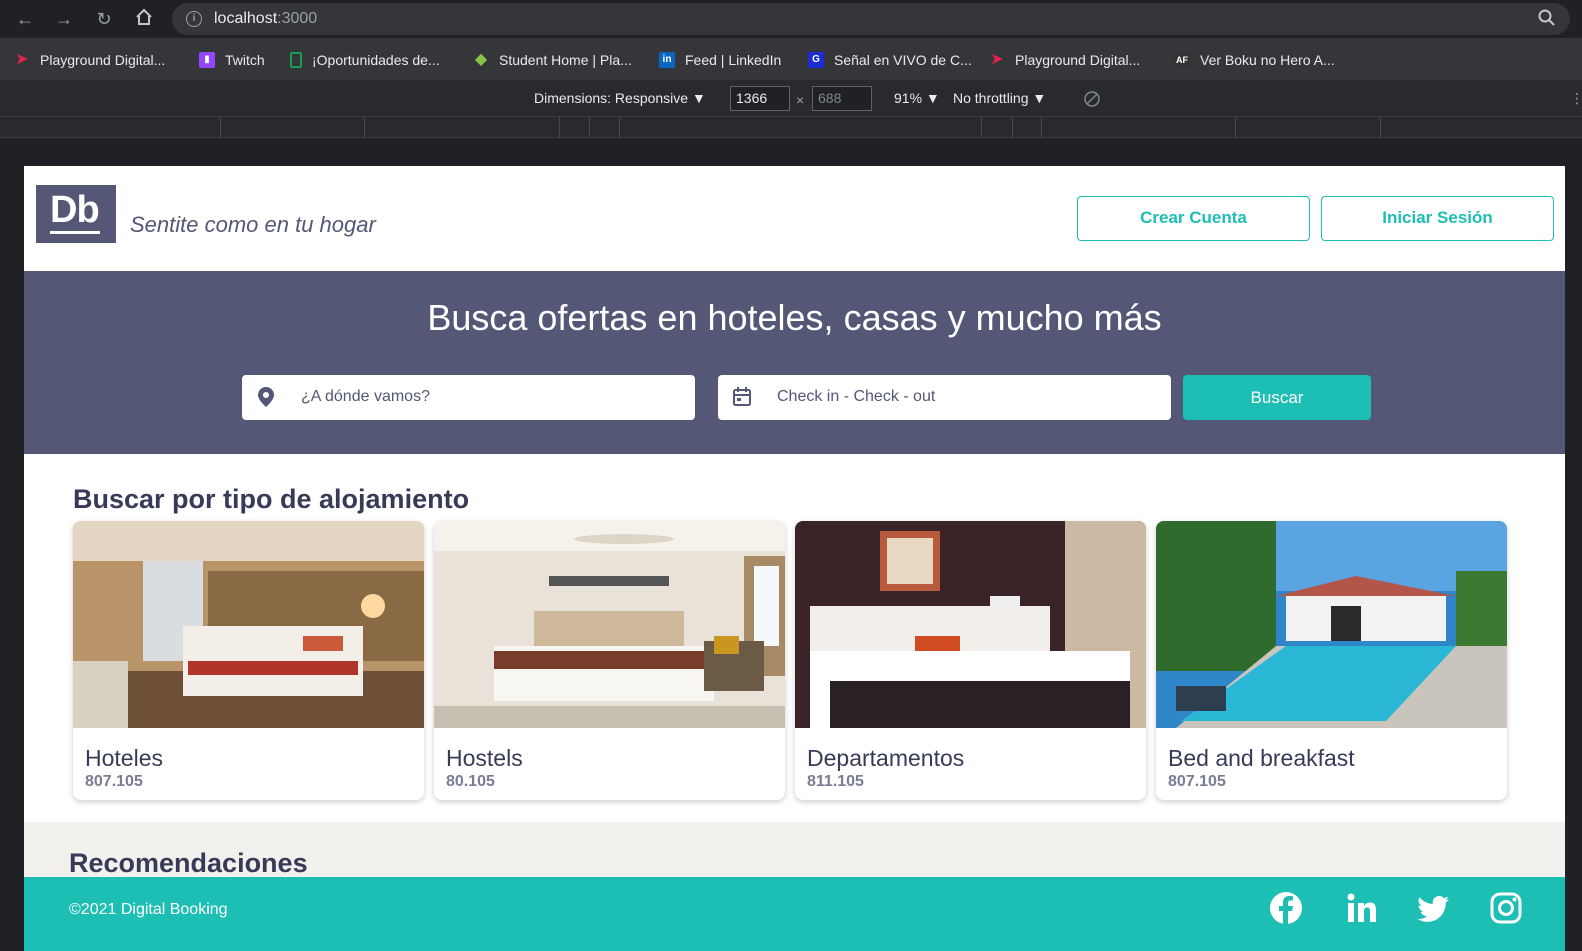  Describe the element at coordinates (207, 60) in the screenshot. I see `twitch-icon: ▮` at that location.